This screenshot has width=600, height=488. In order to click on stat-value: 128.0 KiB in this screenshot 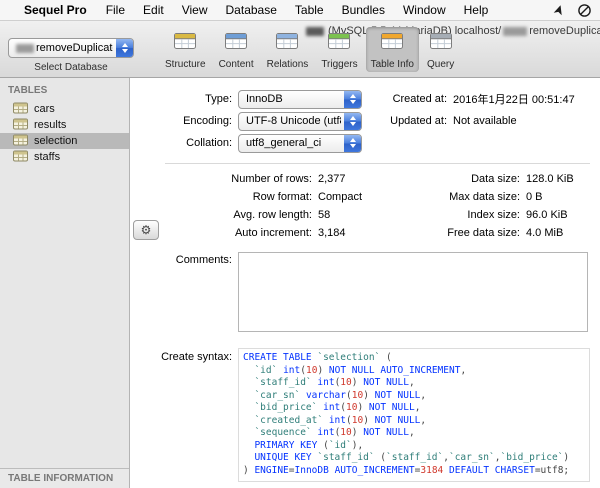, I will do `click(550, 179)`.